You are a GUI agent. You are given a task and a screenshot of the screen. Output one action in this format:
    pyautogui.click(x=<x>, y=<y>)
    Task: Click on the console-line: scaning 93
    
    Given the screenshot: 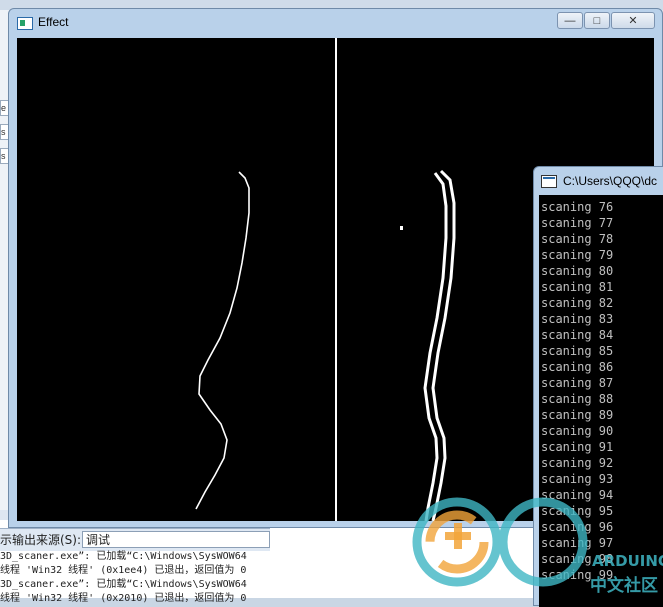 What is the action you would take?
    pyautogui.click(x=577, y=479)
    